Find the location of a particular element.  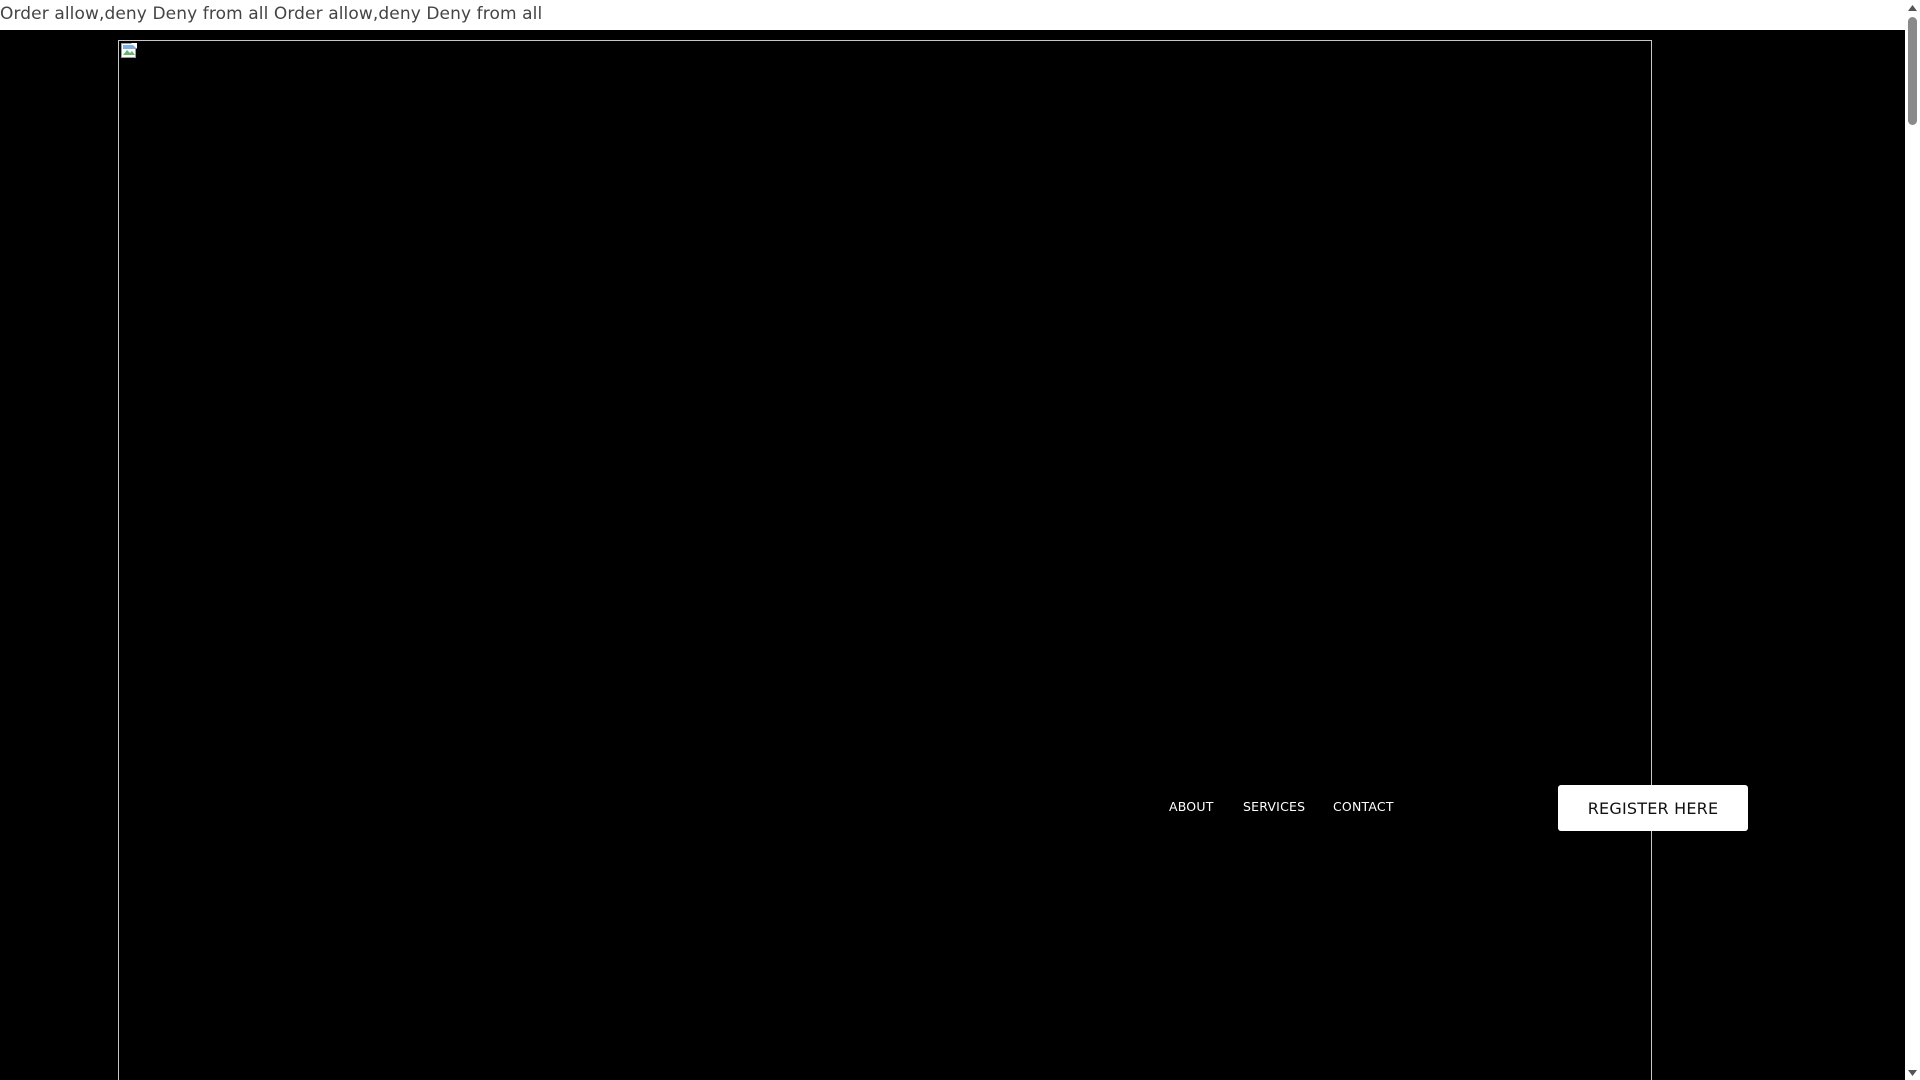

nav-link-contact: CONTACT is located at coordinates (1363, 806).